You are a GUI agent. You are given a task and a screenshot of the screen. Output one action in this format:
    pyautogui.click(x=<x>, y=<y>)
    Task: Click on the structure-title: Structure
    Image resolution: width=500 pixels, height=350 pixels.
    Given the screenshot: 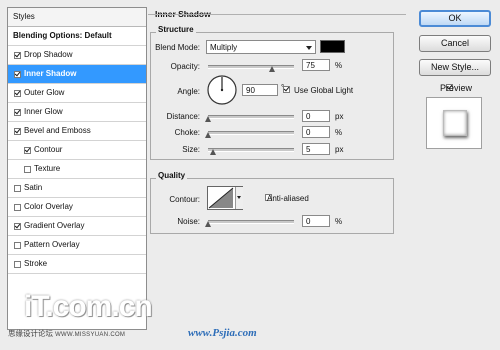 What is the action you would take?
    pyautogui.click(x=176, y=29)
    